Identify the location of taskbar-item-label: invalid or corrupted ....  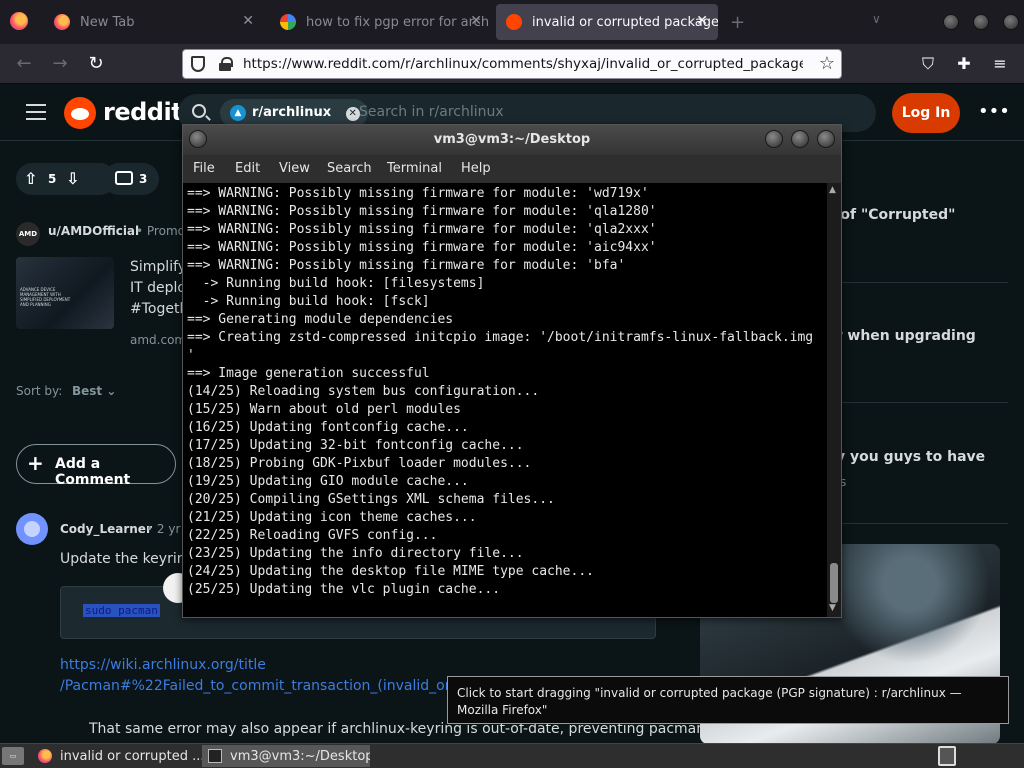
(131, 756).